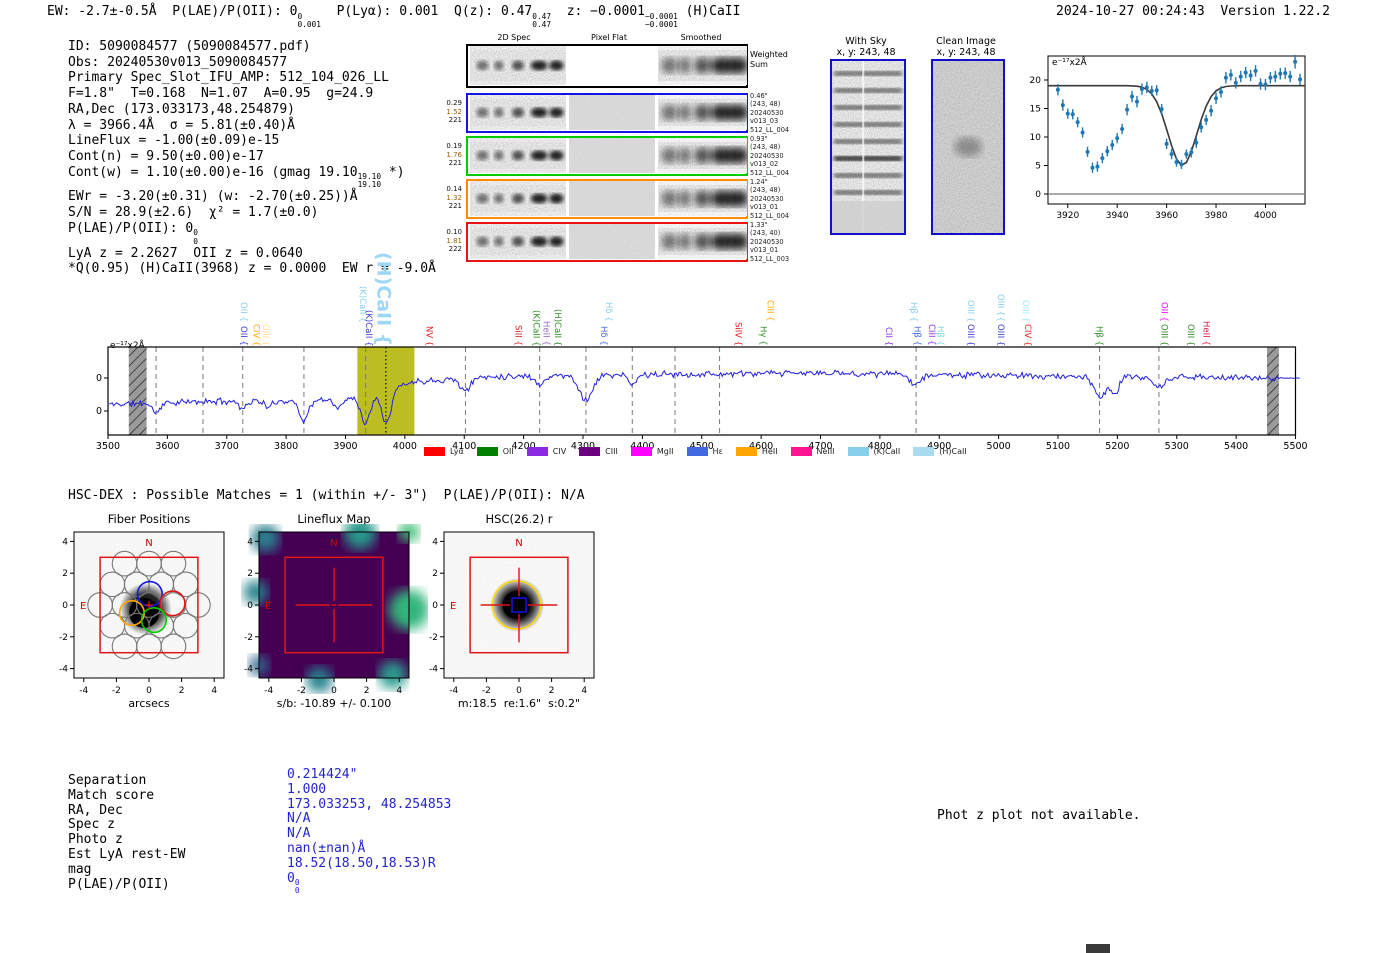 This screenshot has width=1400, height=953. Describe the element at coordinates (454, 198) in the screenshot. I see `spec2d-row-left-label: 0.14 1.32 221` at that location.